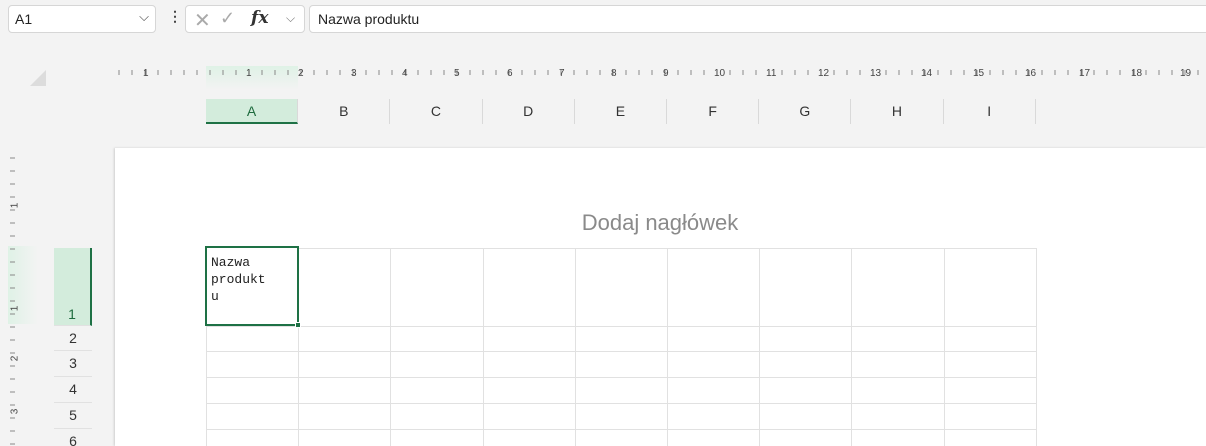  What do you see at coordinates (73, 287) in the screenshot?
I see `row-header-1: 1` at bounding box center [73, 287].